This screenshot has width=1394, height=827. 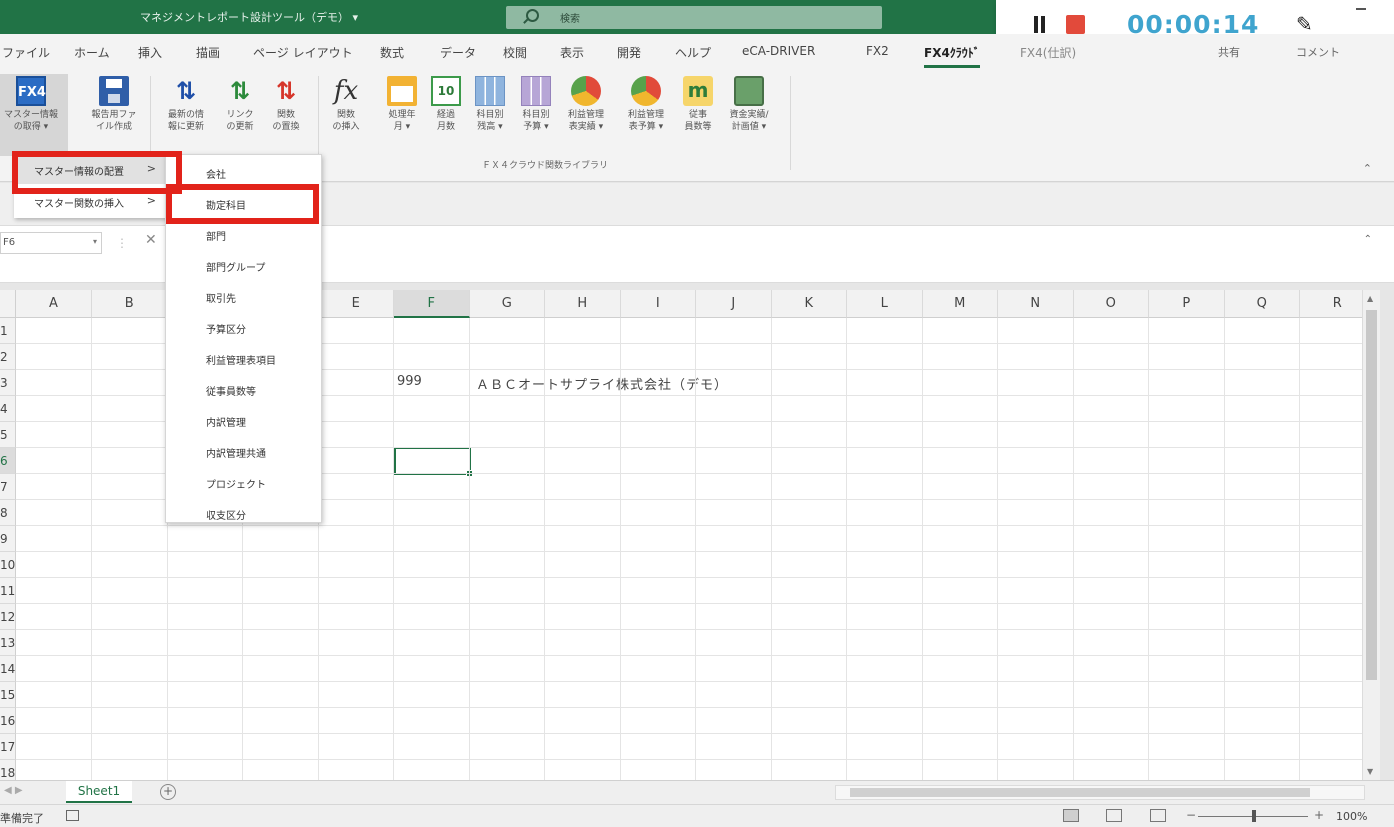 I want to click on collapse-ribbon-icon: ⌃, so click(x=1367, y=168).